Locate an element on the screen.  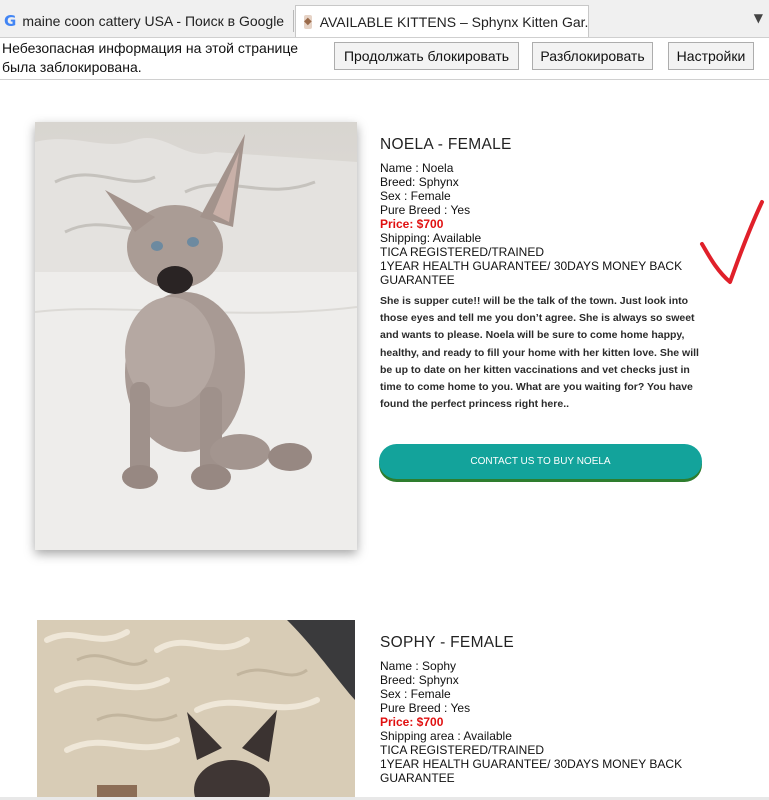
contact-buy-noela-button: CONTACT US TO BUY NOELA is located at coordinates (540, 461).